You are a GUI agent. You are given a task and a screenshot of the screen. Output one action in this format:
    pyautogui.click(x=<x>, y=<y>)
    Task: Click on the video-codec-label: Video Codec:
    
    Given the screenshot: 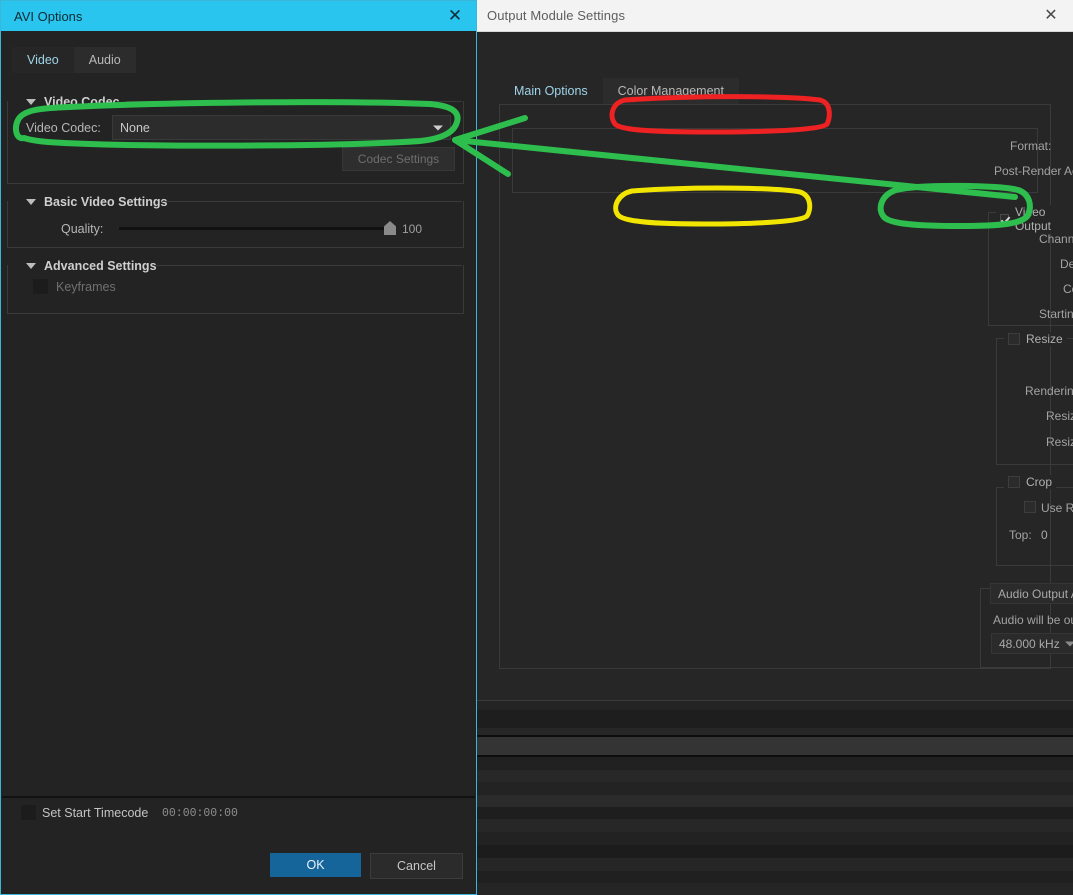 What is the action you would take?
    pyautogui.click(x=63, y=128)
    